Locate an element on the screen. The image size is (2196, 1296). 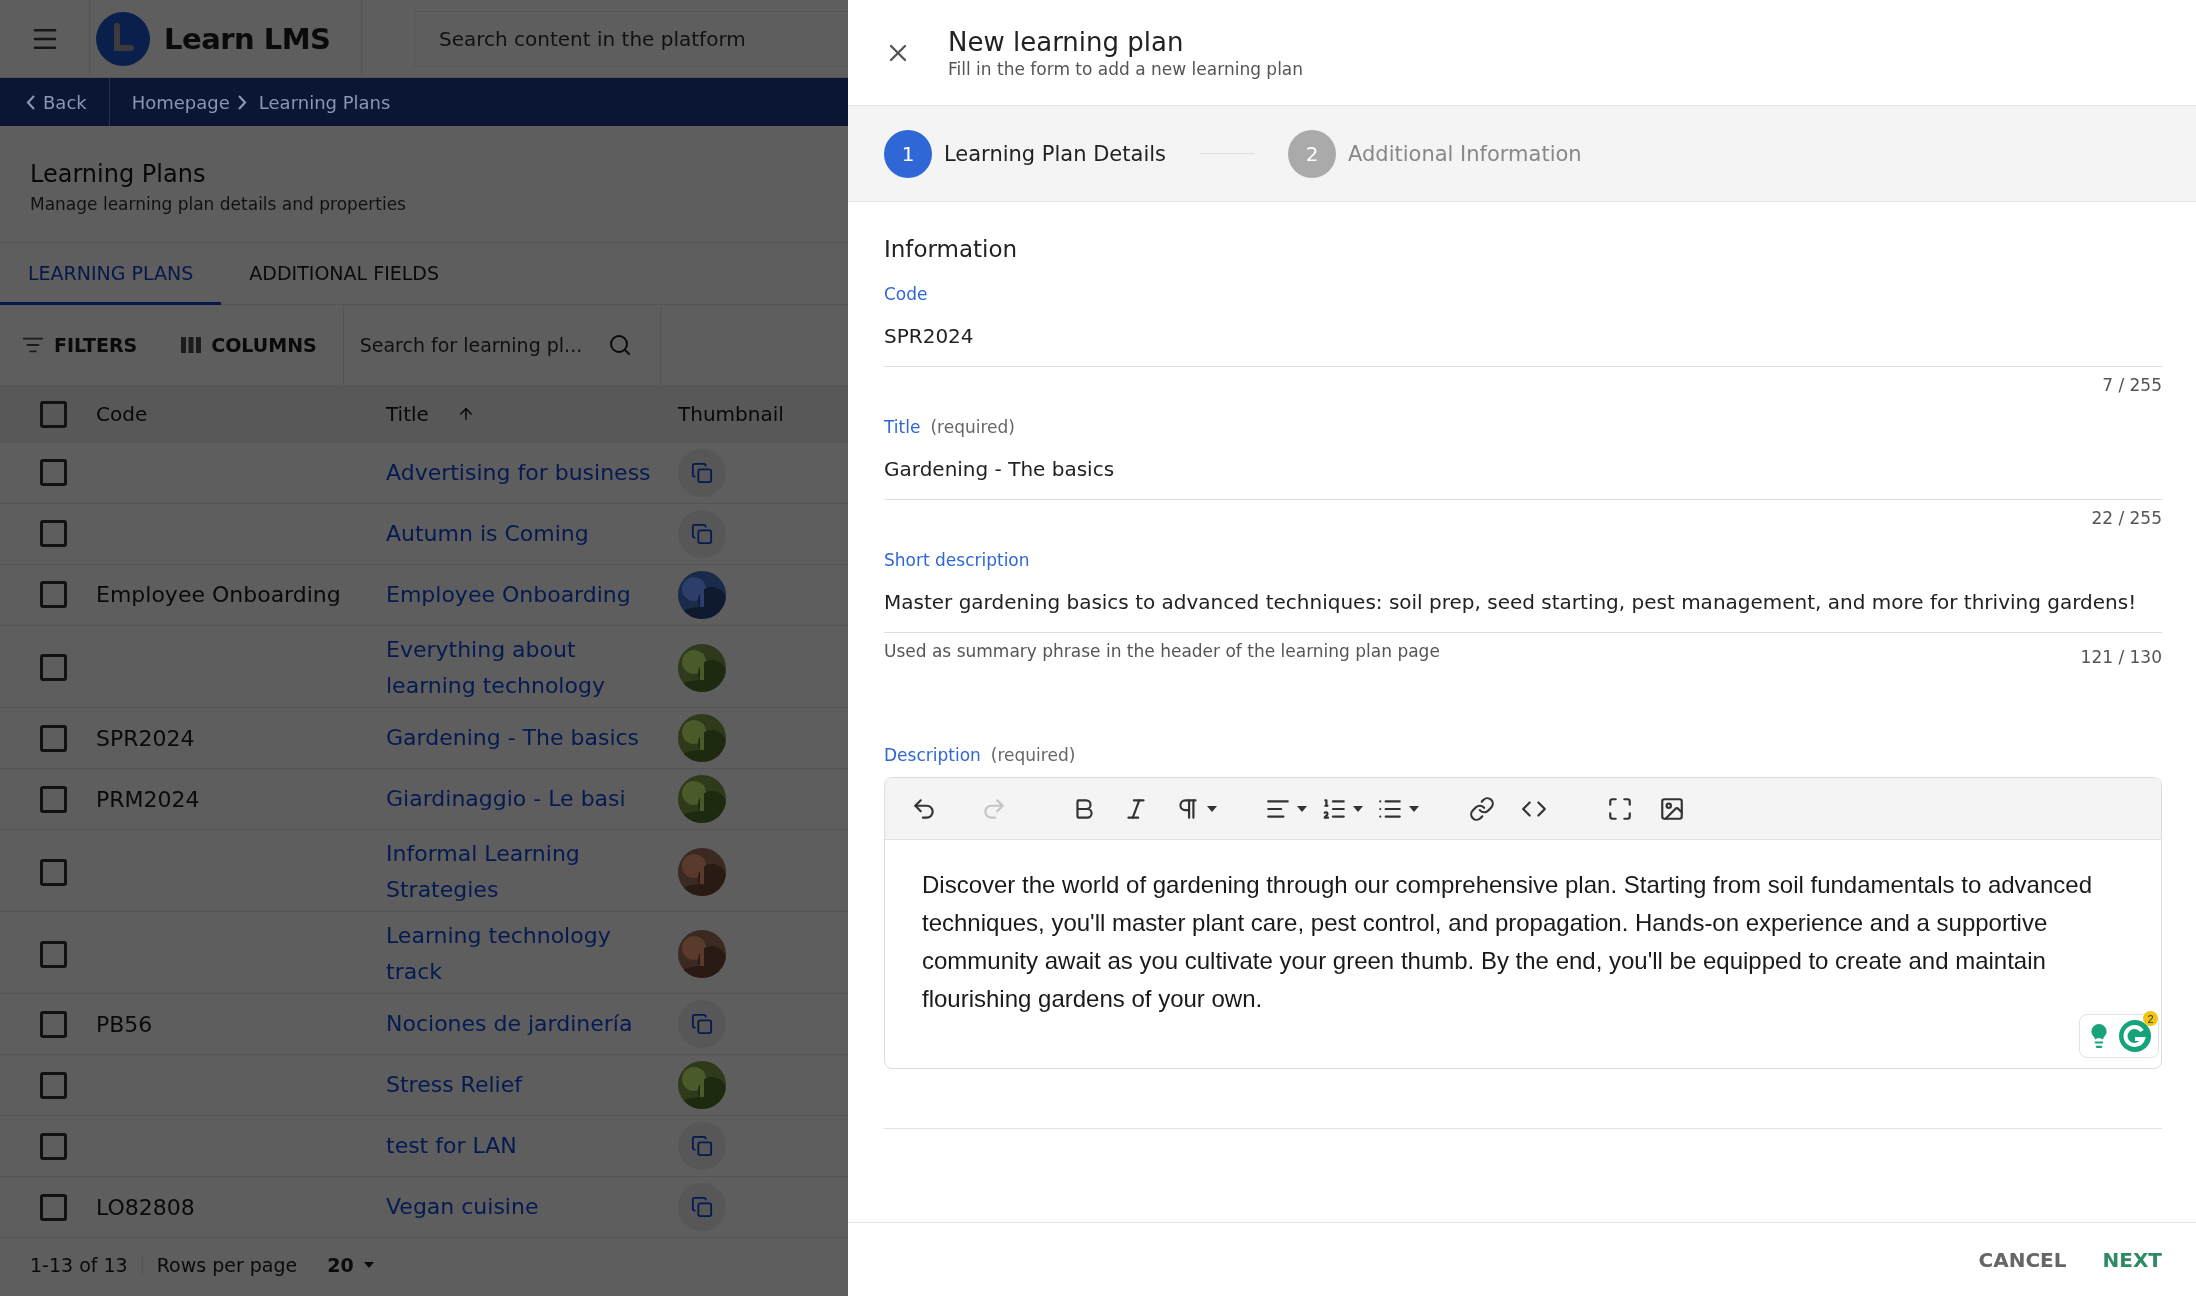
plan-title-link: Learning technology track is located at coordinates (521, 954).